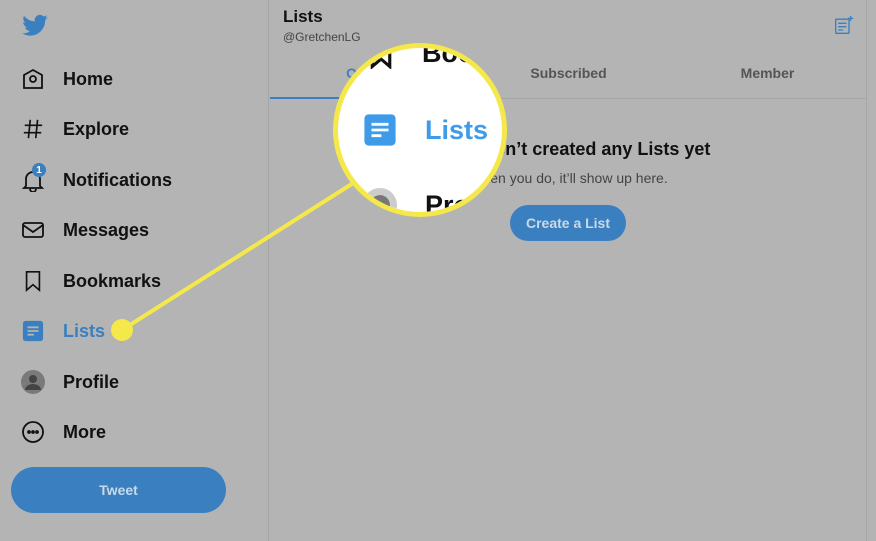  What do you see at coordinates (33, 129) in the screenshot?
I see `hashtag-icon` at bounding box center [33, 129].